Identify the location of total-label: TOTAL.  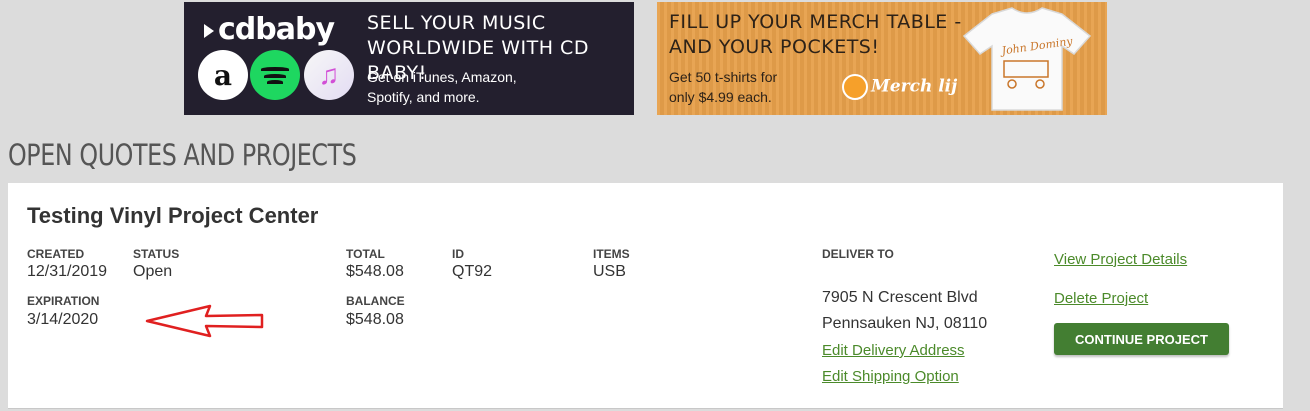
(365, 254).